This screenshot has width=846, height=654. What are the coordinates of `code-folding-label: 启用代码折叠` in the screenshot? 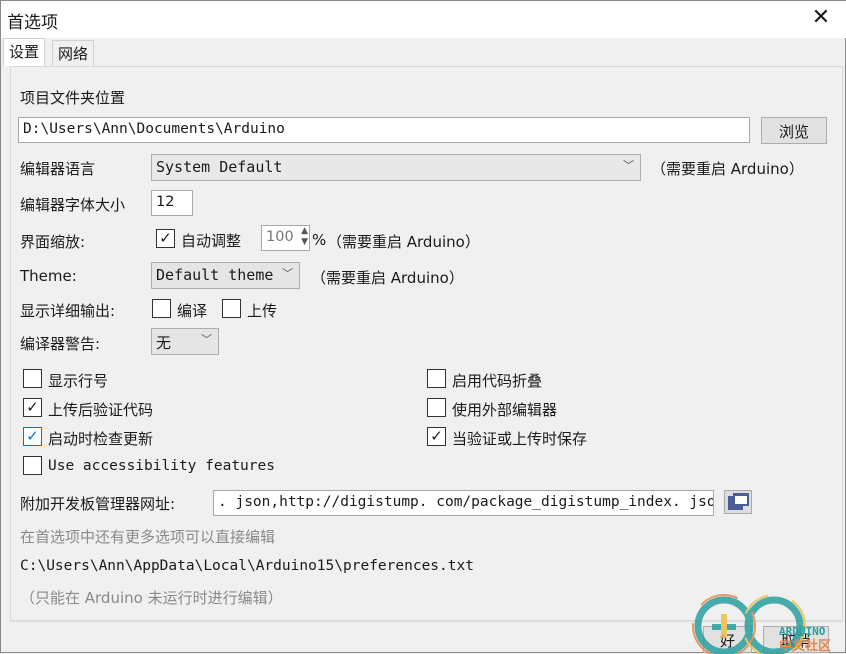 It's located at (497, 381).